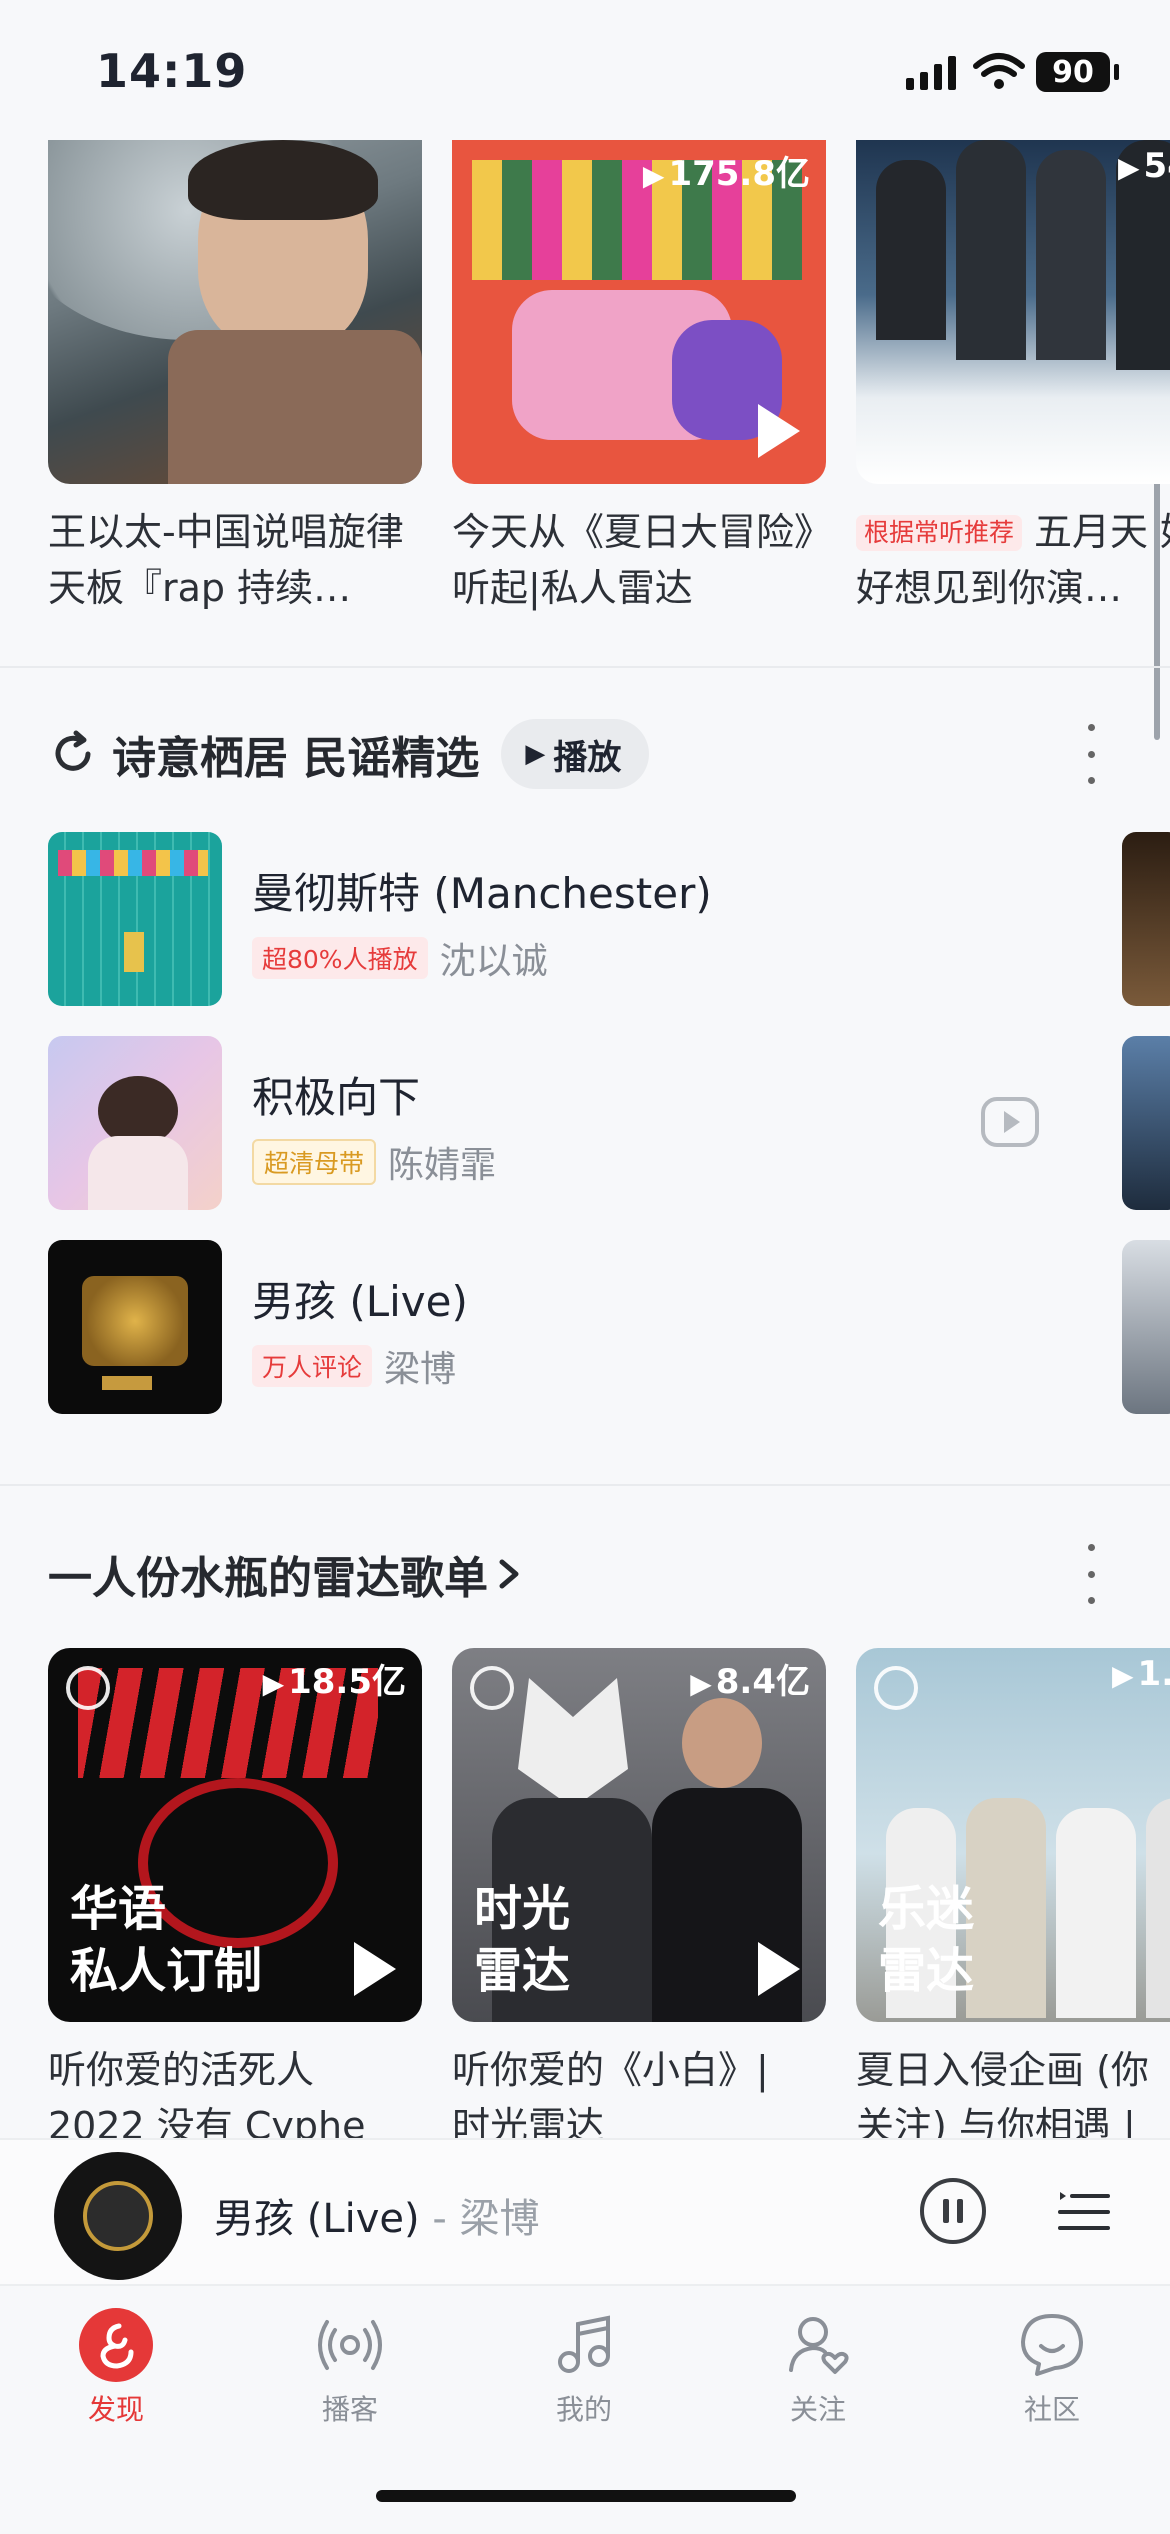 This screenshot has height=2534, width=1170. Describe the element at coordinates (999, 71) in the screenshot. I see `wifi-icon` at that location.